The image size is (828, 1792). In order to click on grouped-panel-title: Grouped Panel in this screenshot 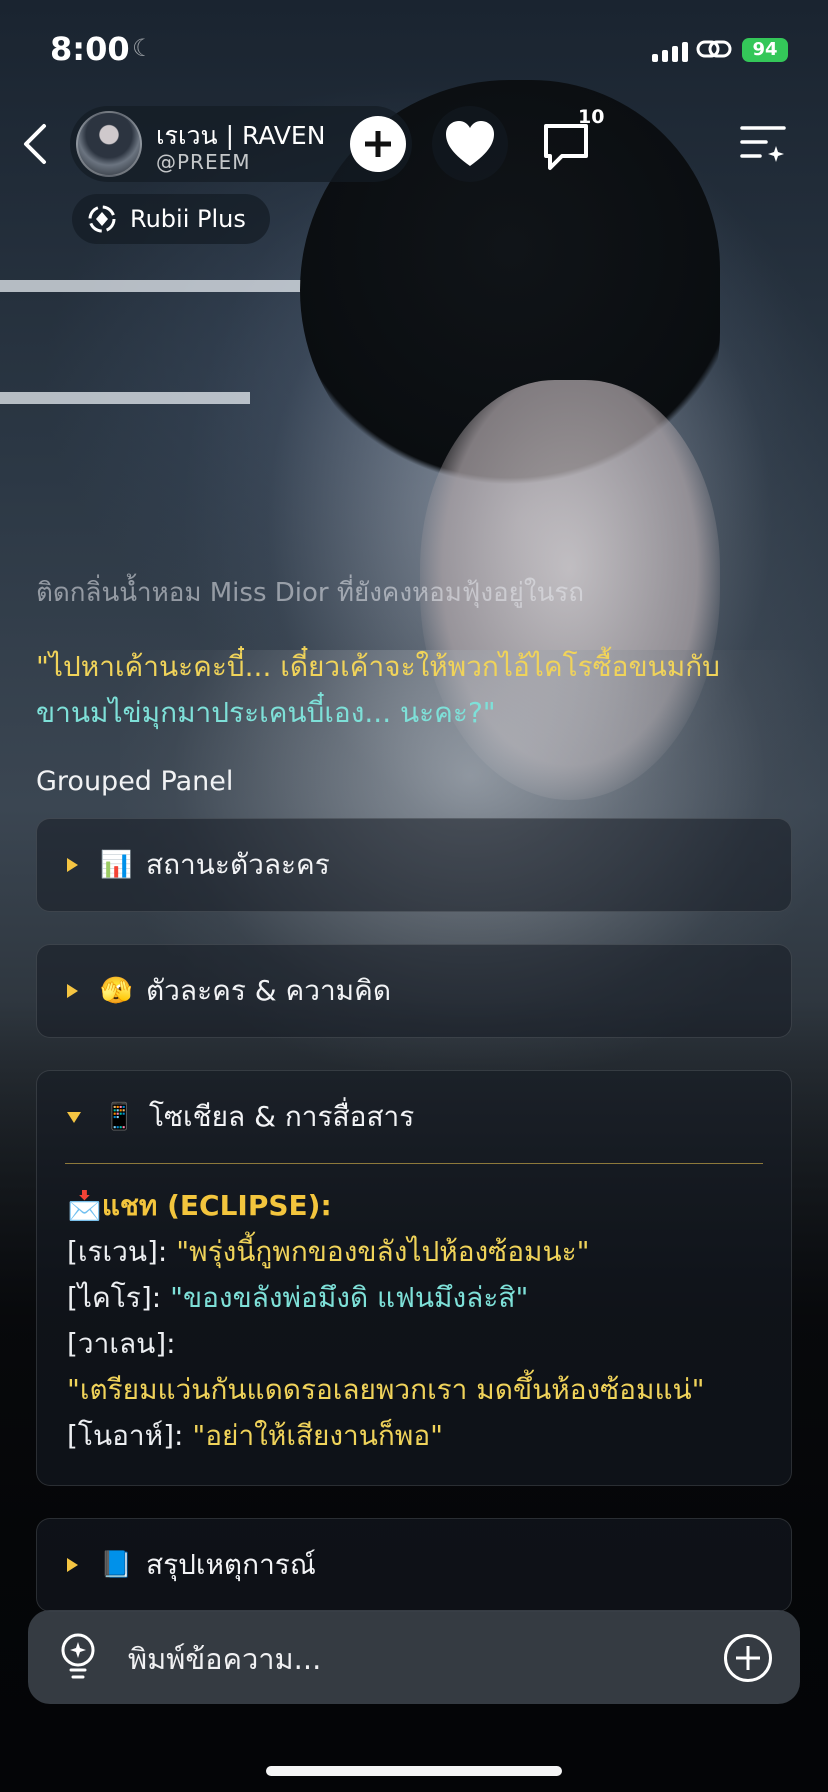, I will do `click(135, 781)`.